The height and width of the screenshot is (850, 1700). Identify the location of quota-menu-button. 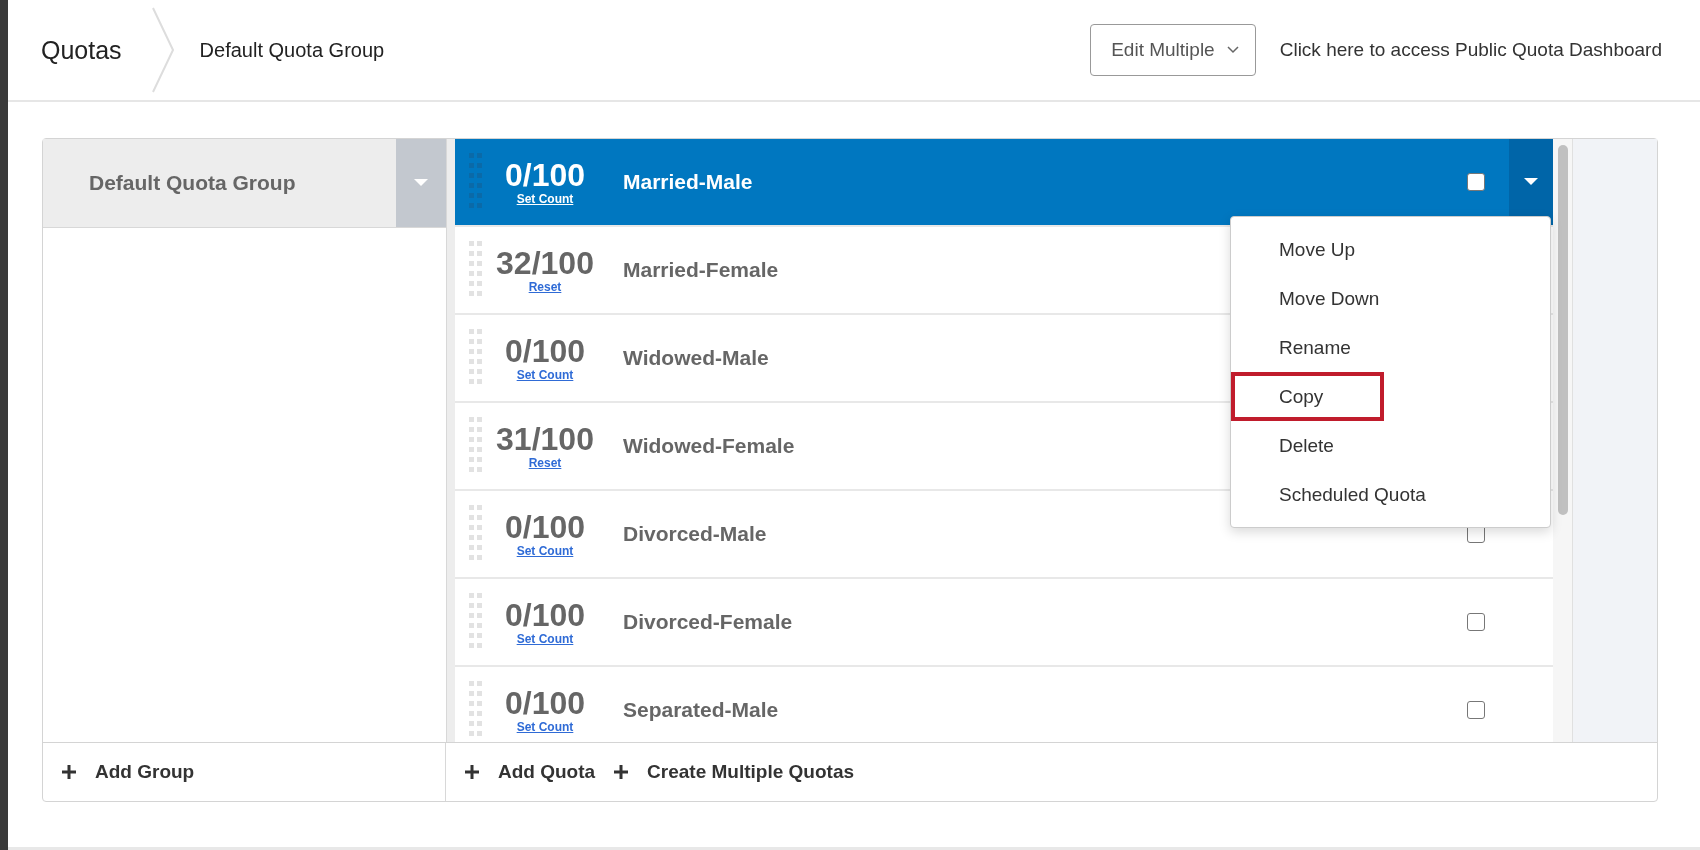
(1531, 182).